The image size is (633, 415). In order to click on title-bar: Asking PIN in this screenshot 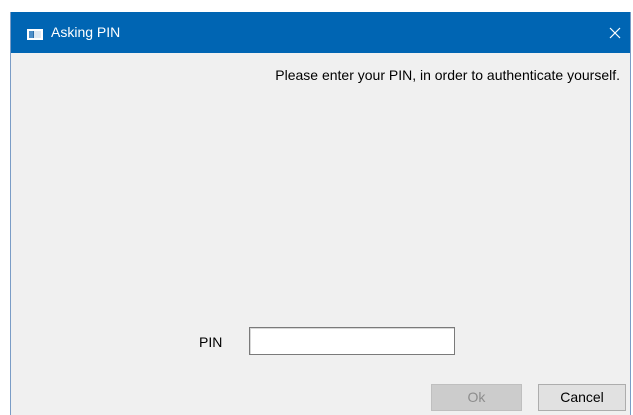, I will do `click(320, 32)`.